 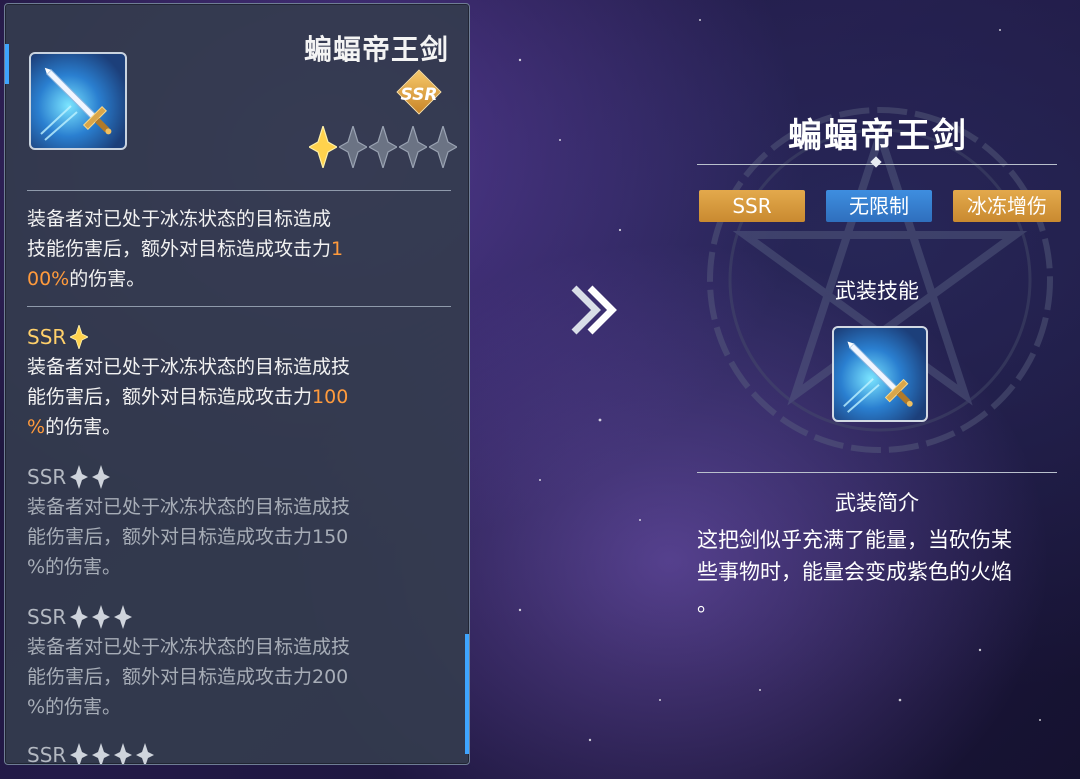 I want to click on section-divider, so click(x=877, y=472).